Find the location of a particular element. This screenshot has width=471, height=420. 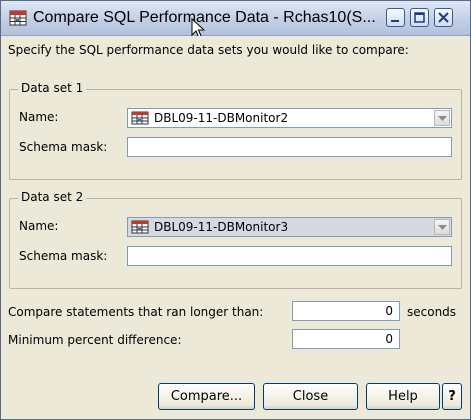

close-window-button is located at coordinates (443, 17).